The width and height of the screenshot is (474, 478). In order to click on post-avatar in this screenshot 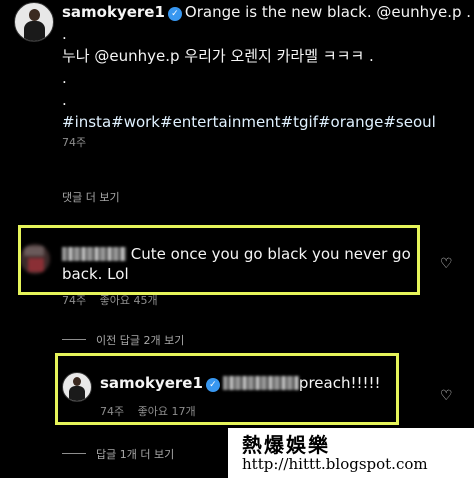, I will do `click(34, 22)`.